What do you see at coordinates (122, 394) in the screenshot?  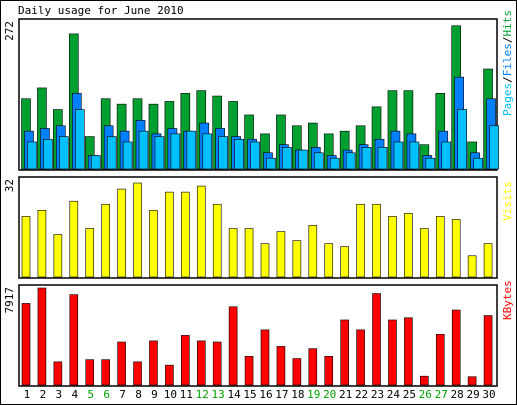 I see `x-tick-label-7: 7` at bounding box center [122, 394].